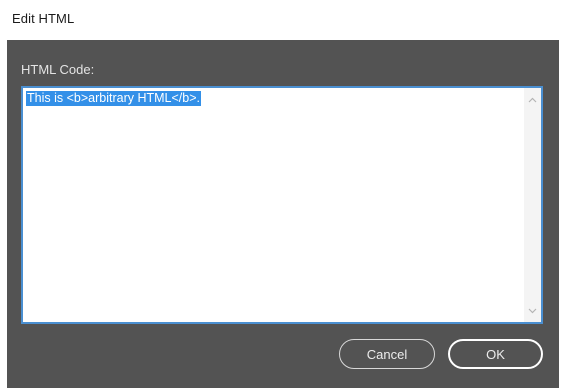 The height and width of the screenshot is (388, 566). I want to click on ok-button: OK, so click(495, 354).